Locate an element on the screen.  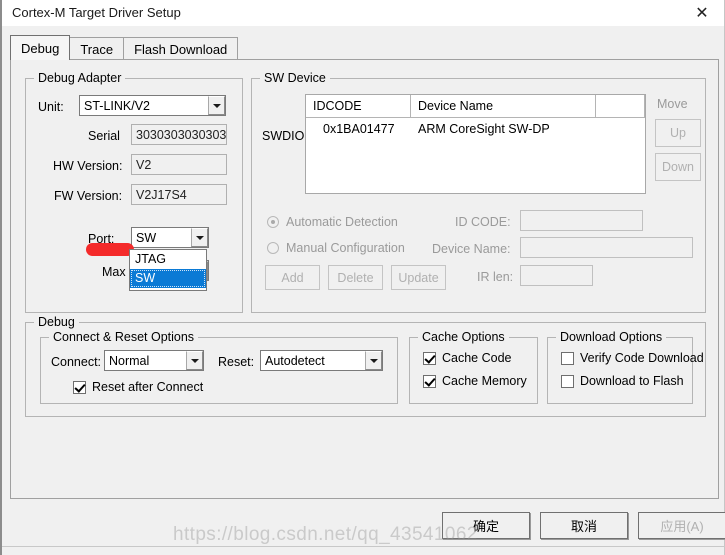
table-row: 0x1BA01477 ARM CoreSight SW-DP is located at coordinates (475, 129).